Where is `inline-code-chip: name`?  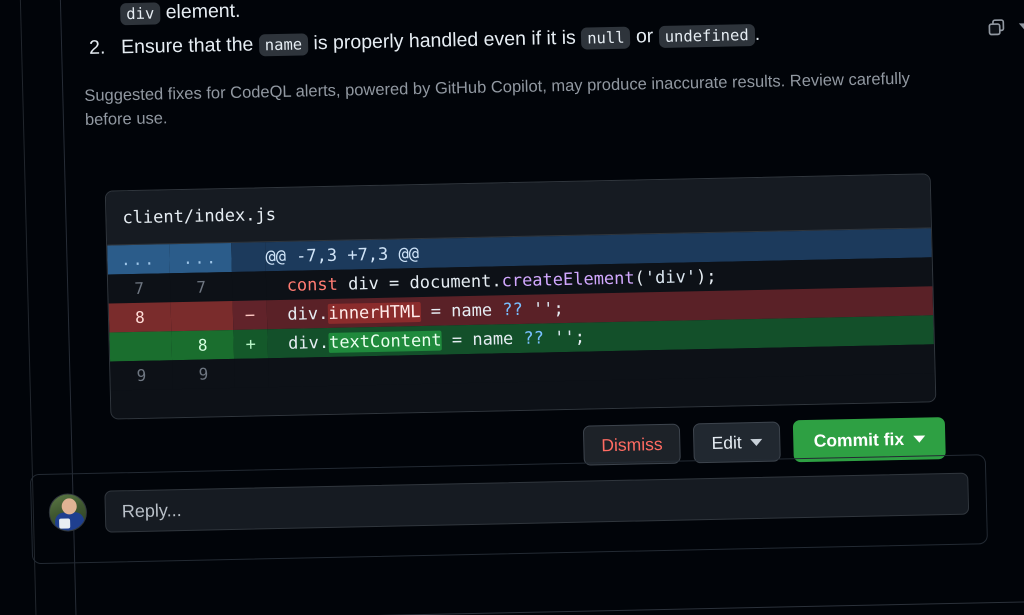 inline-code-chip: name is located at coordinates (283, 45).